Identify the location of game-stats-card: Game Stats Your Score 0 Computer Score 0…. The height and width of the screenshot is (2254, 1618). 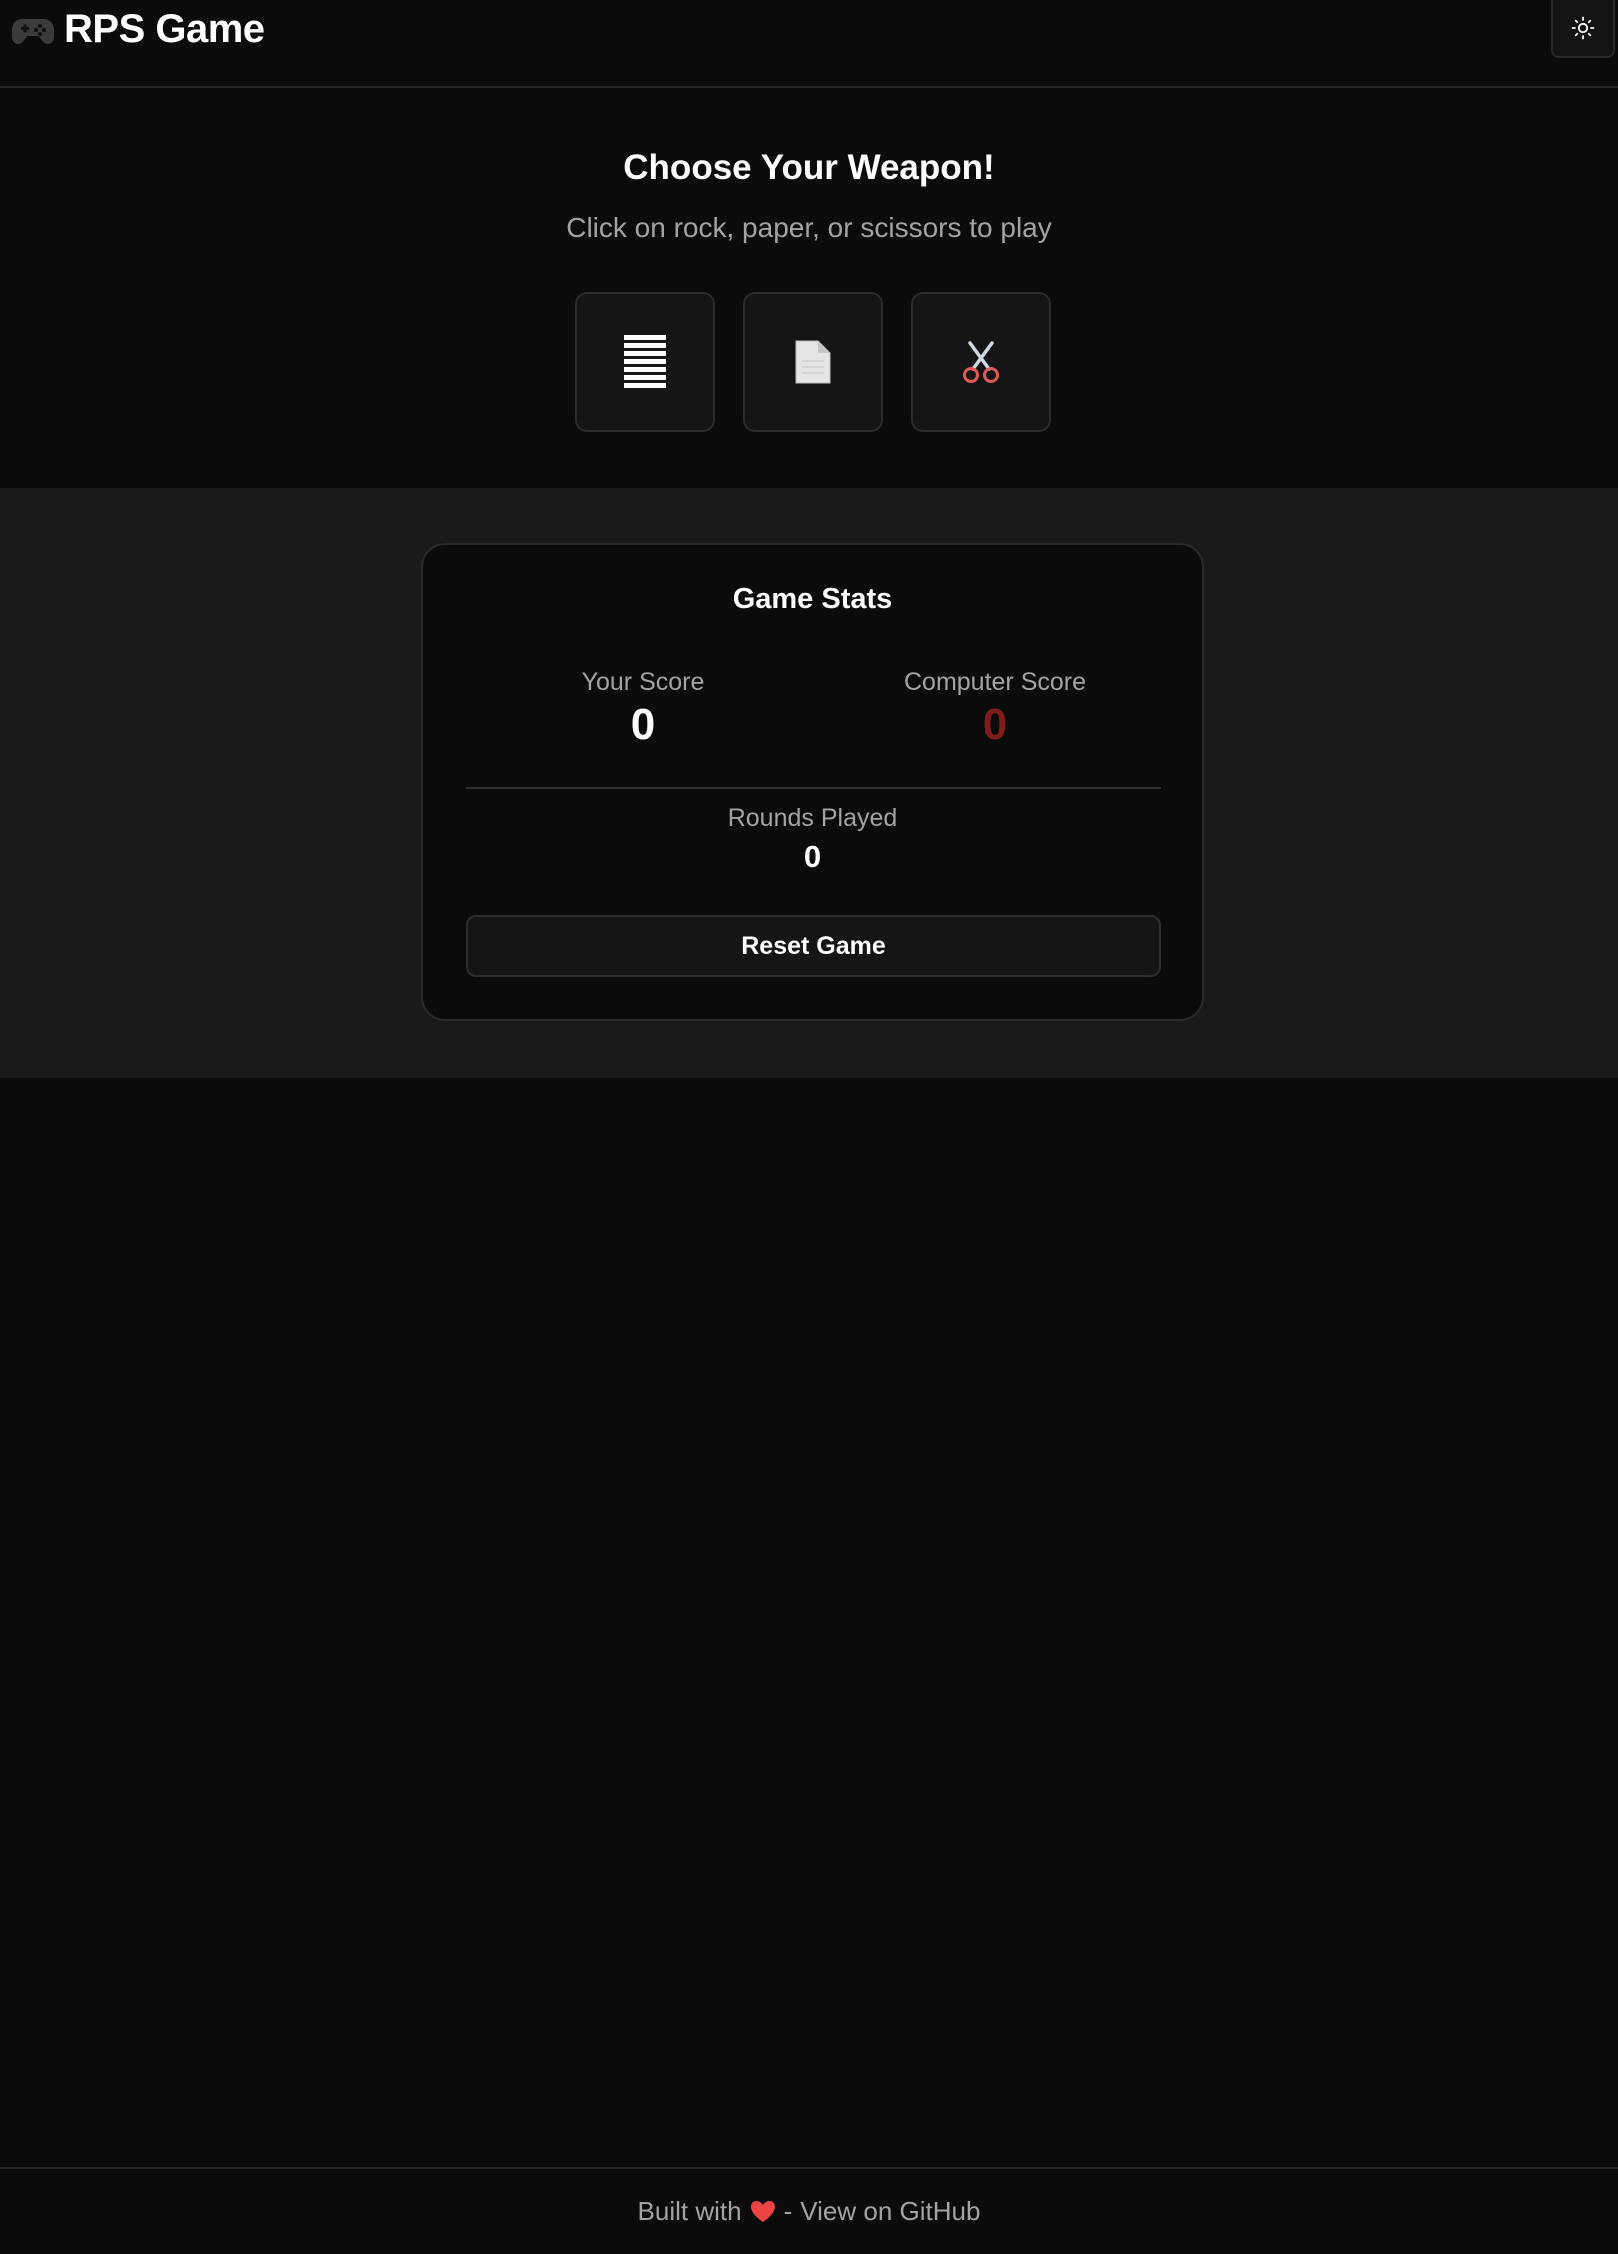
(812, 782).